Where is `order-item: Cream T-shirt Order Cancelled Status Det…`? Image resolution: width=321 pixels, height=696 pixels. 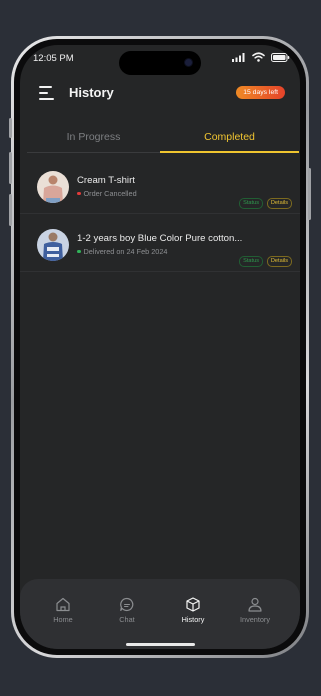 order-item: Cream T-shirt Order Cancelled Status Det… is located at coordinates (160, 184).